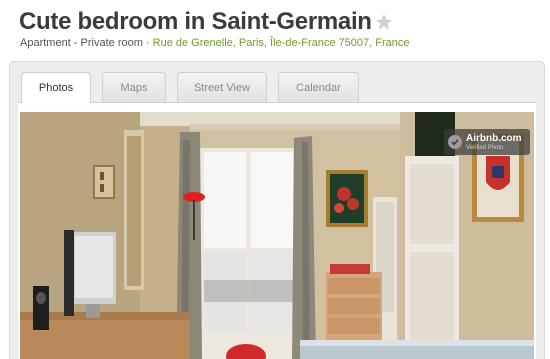  Describe the element at coordinates (318, 87) in the screenshot. I see `tab-calendar: Calendar` at that location.